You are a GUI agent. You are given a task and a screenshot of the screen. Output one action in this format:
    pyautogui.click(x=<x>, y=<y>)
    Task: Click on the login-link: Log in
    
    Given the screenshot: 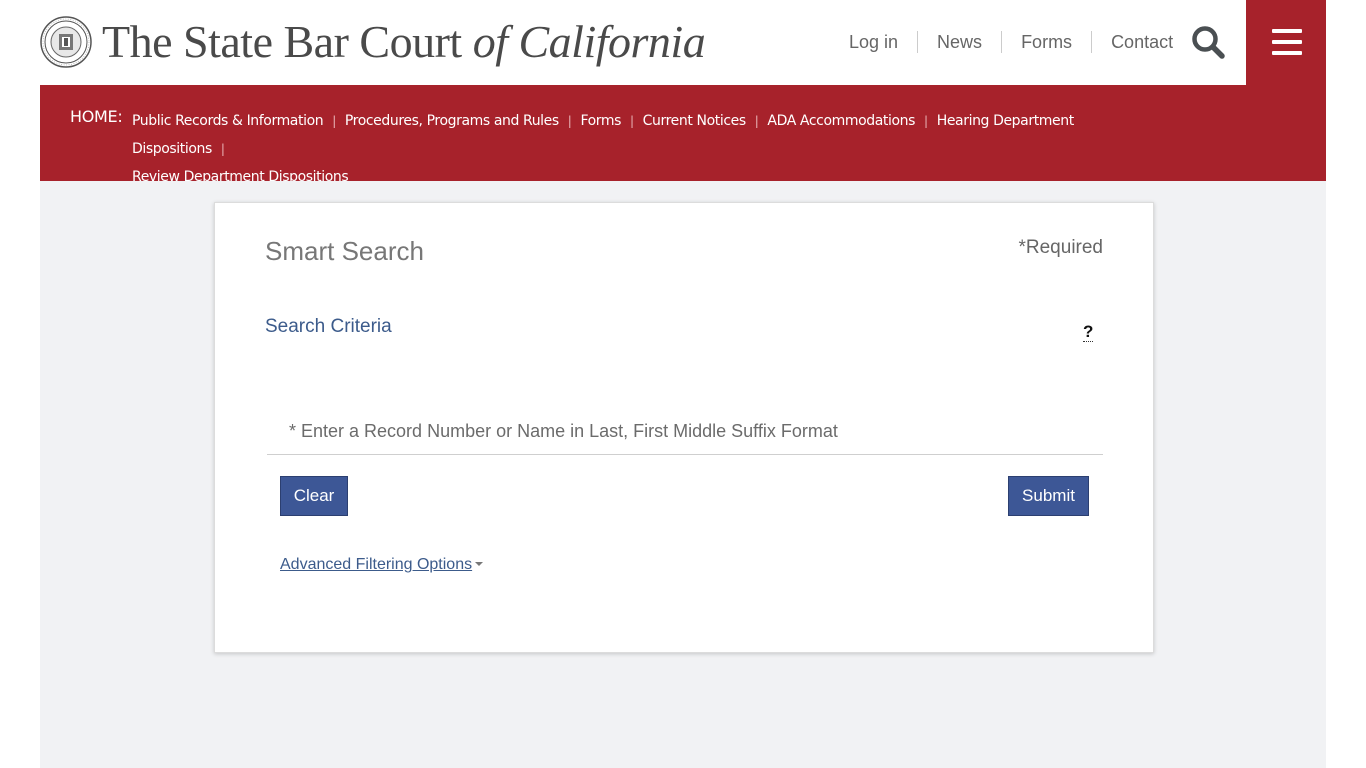 What is the action you would take?
    pyautogui.click(x=873, y=42)
    